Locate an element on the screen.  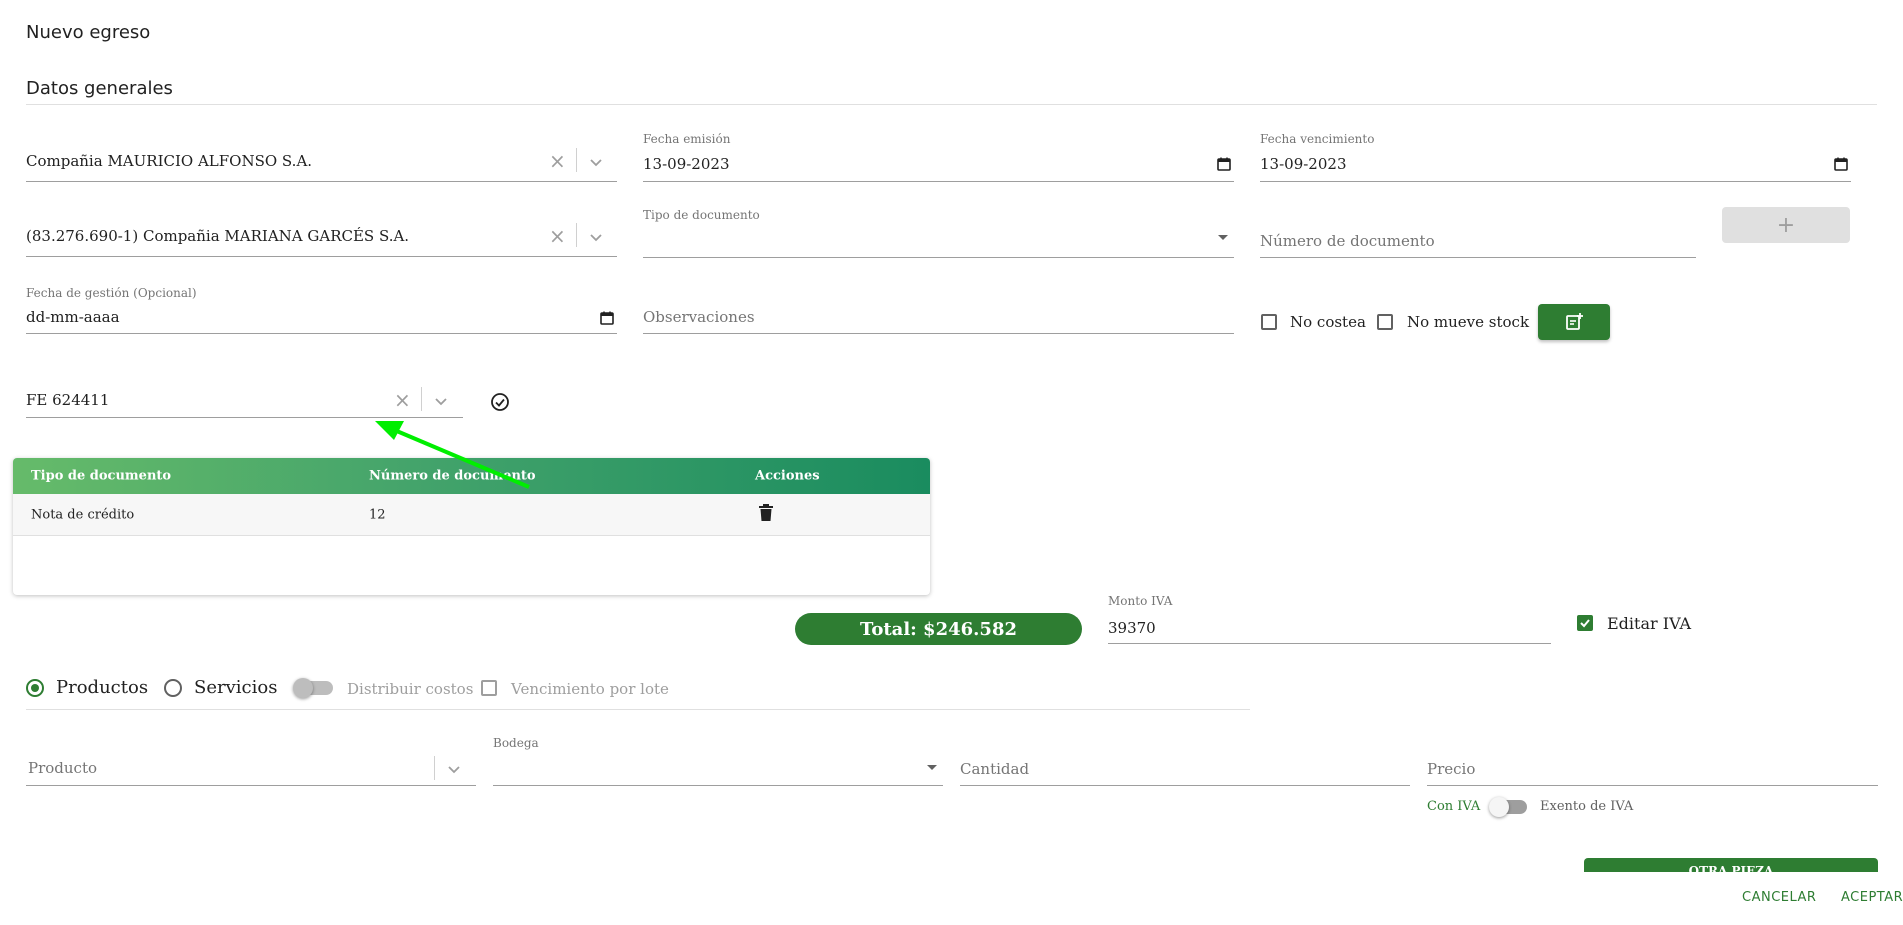
cell-tipo: Nota de crédito is located at coordinates (83, 514).